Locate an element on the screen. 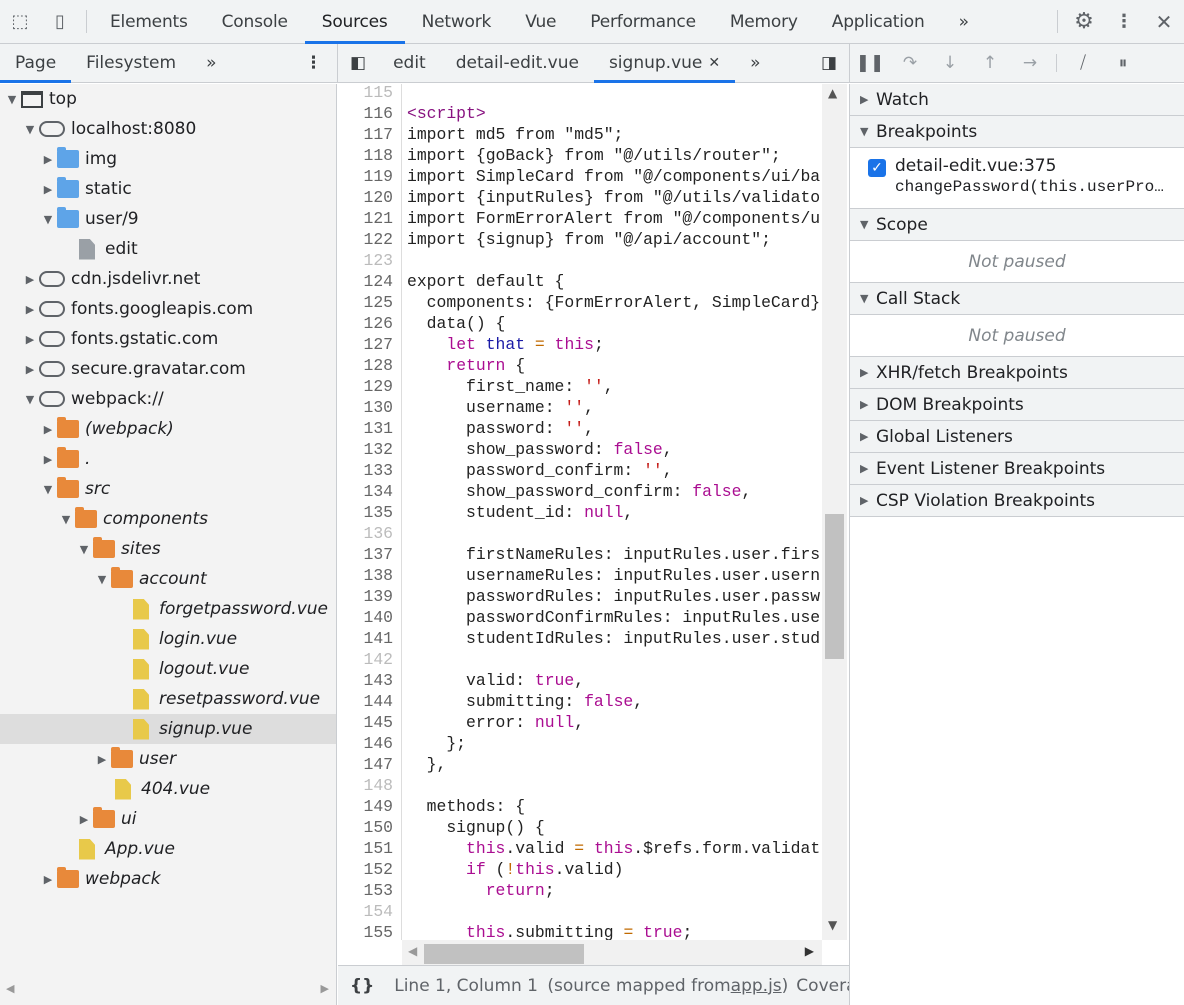 Image resolution: width=1184 pixels, height=1005 pixels. tree-item: login.vue is located at coordinates (168, 639).